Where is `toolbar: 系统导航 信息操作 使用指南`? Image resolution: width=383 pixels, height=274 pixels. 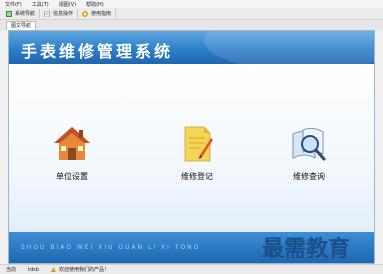 toolbar: 系统导航 信息操作 使用指南 is located at coordinates (191, 14).